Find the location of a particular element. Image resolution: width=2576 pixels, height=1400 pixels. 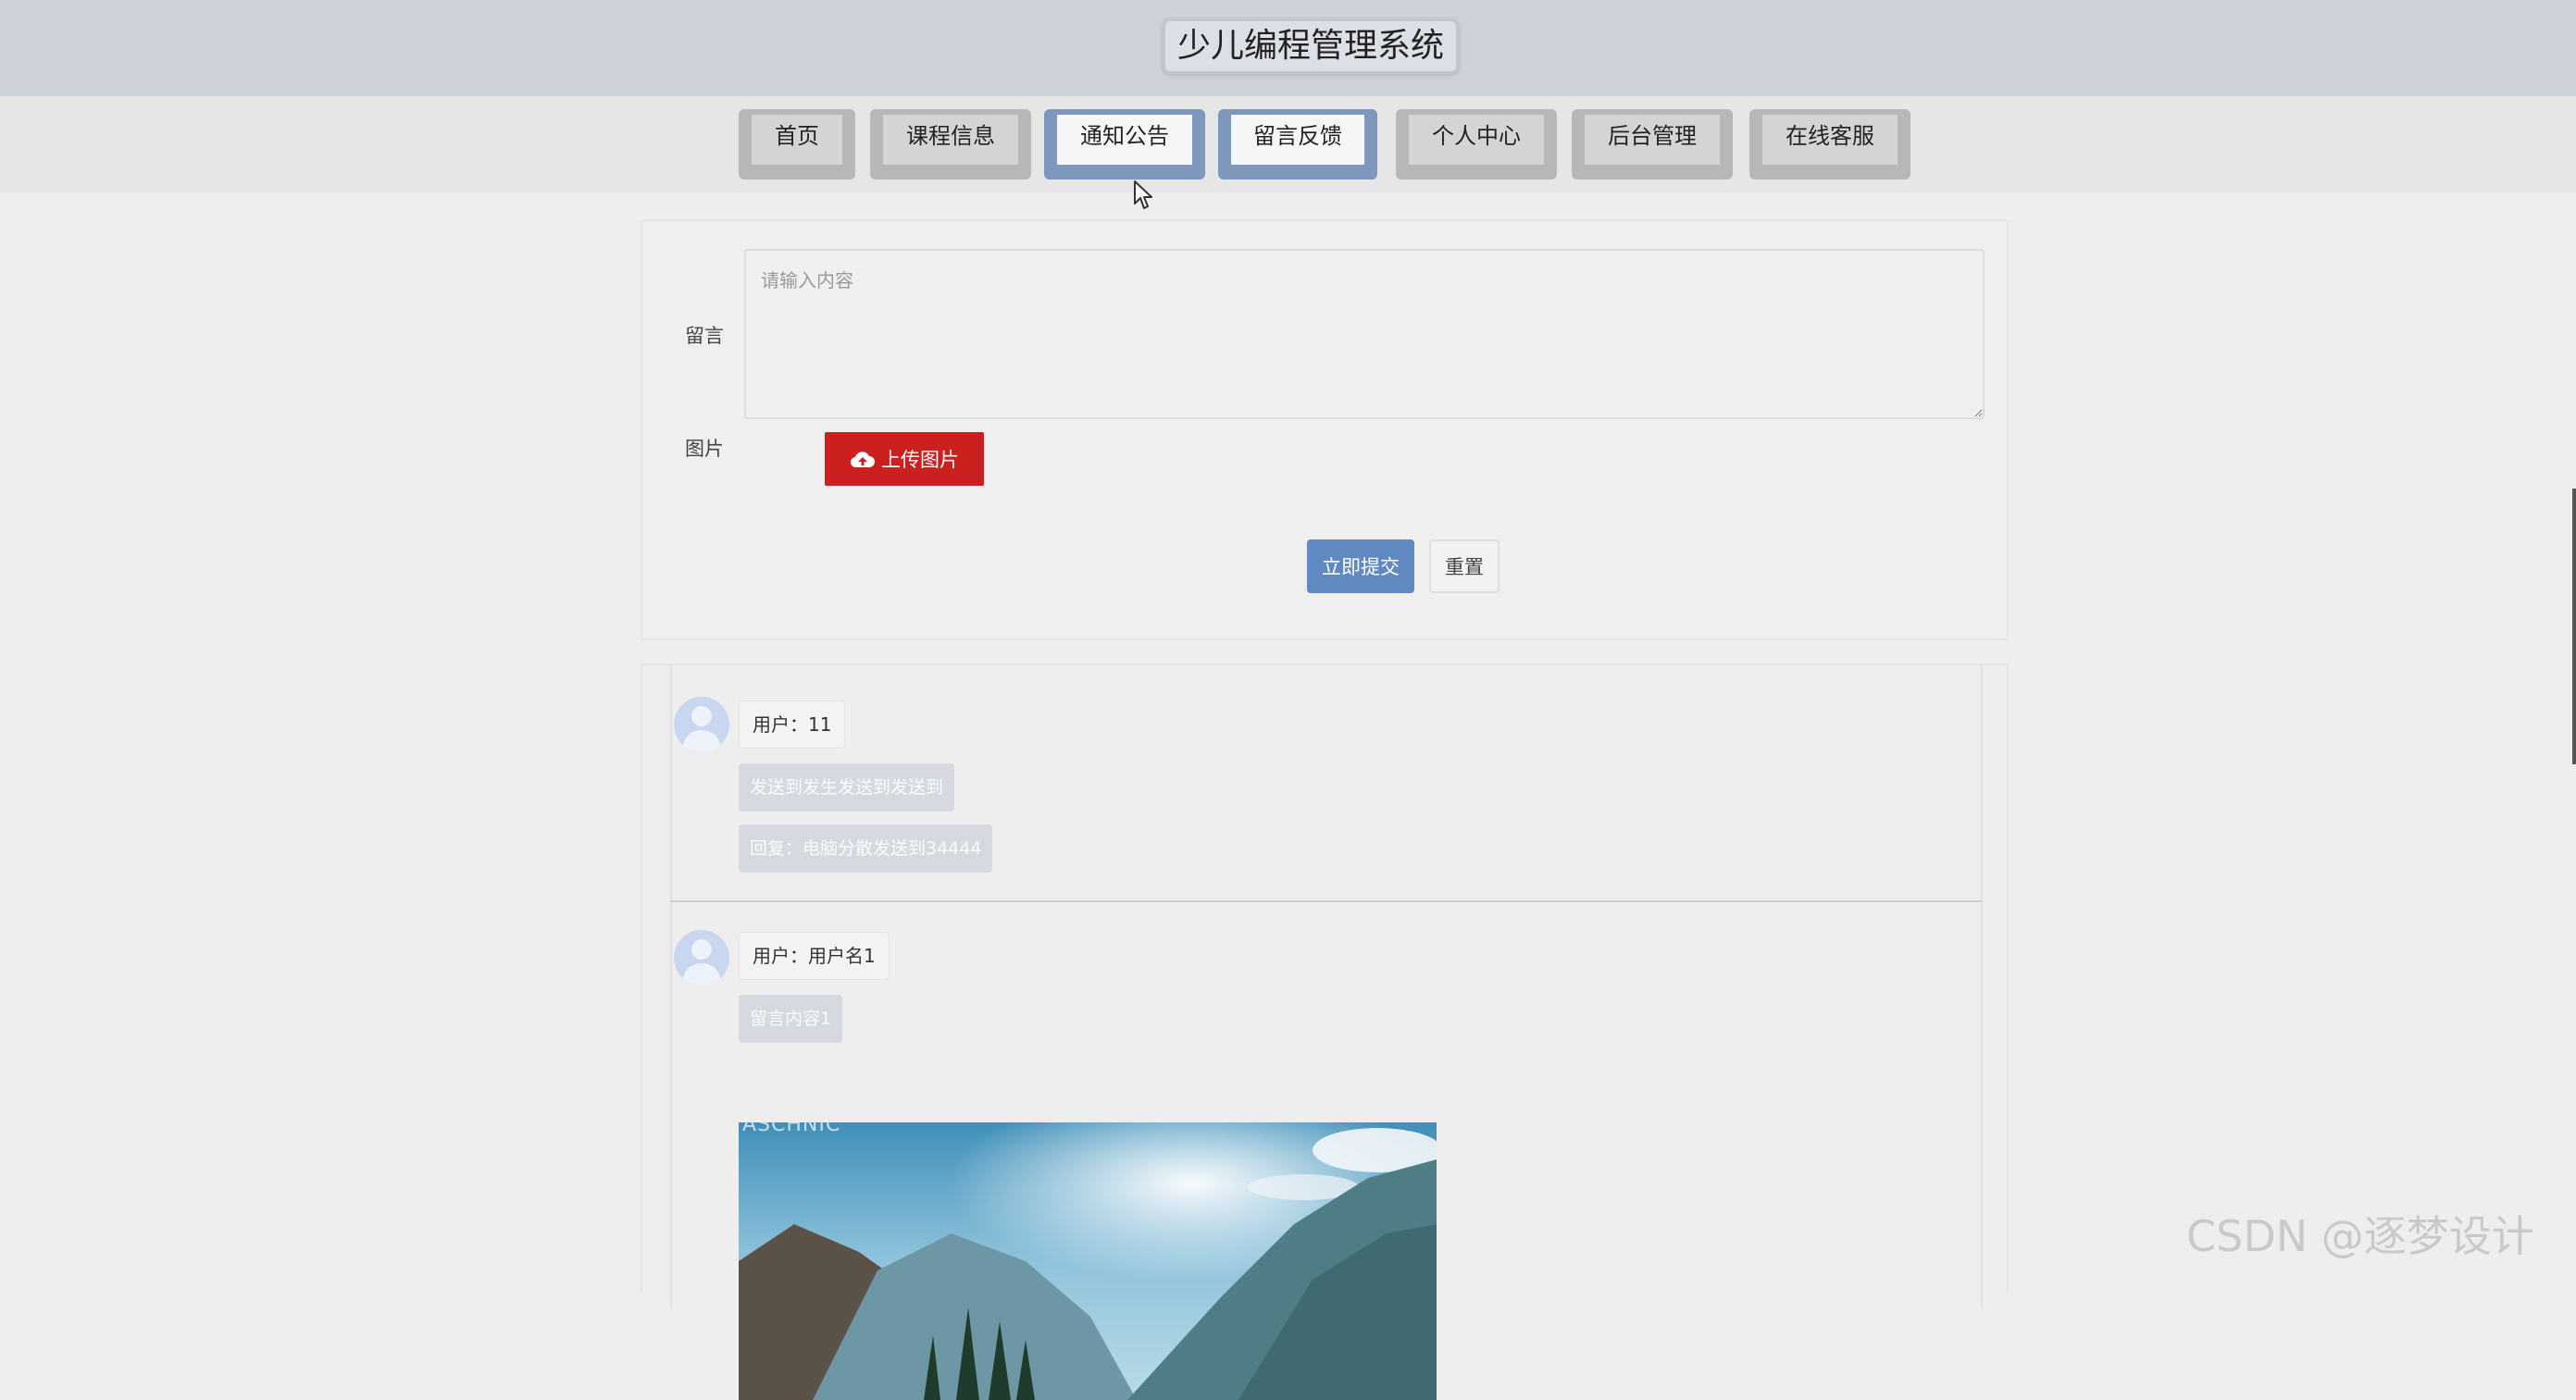

nav-notices: 通知公告 is located at coordinates (1124, 144).